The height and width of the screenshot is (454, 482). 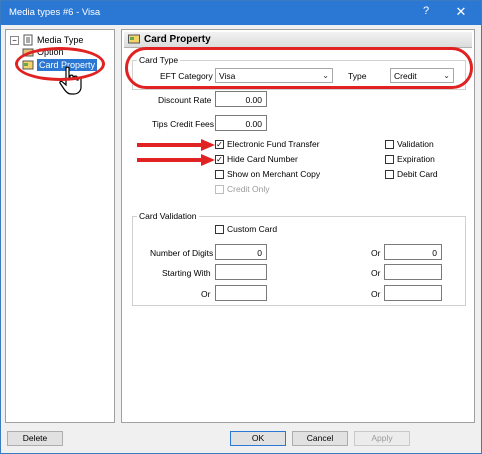 I want to click on hide-card-number-checkbox: ✓ Hide Card Number, so click(x=256, y=159).